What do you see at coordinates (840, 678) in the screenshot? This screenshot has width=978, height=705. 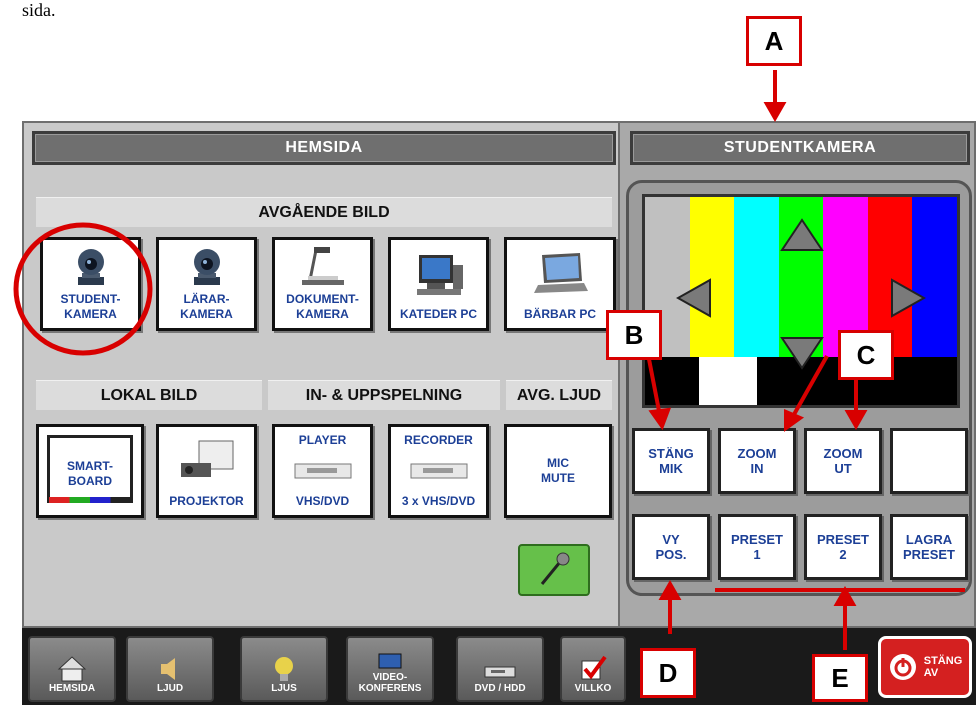 I see `callout-e: E` at bounding box center [840, 678].